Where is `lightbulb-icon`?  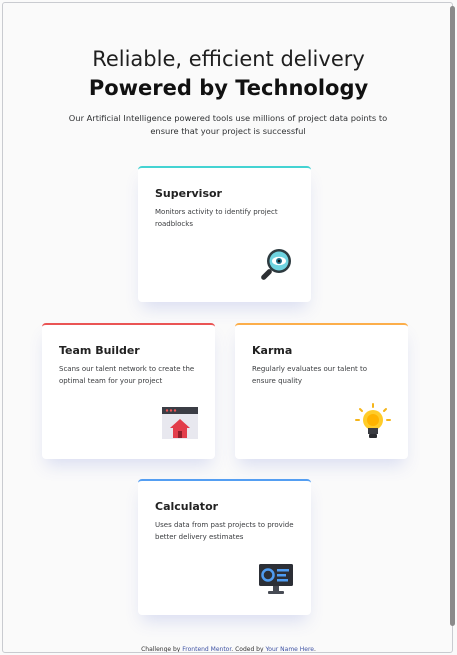 lightbulb-icon is located at coordinates (373, 422).